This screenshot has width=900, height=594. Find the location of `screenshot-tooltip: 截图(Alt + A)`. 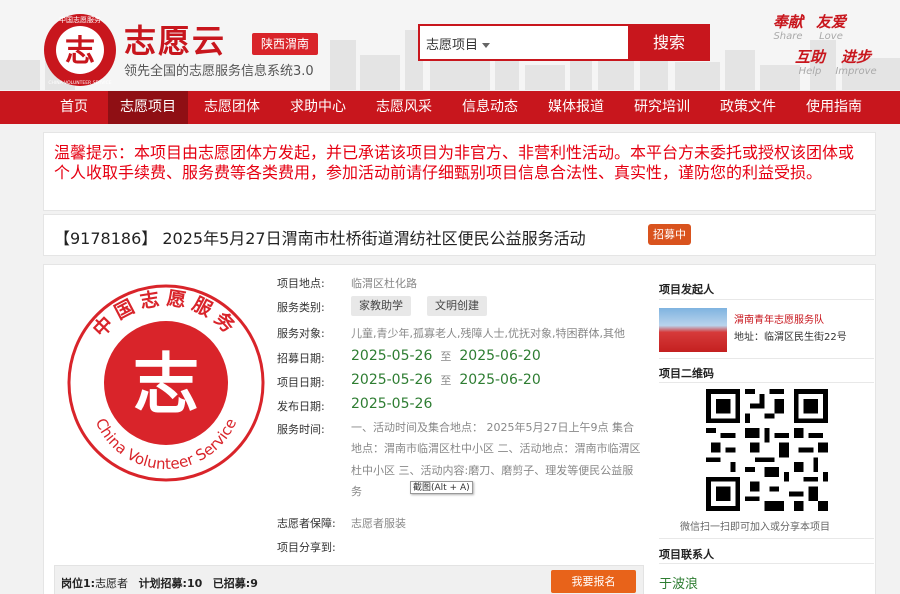

screenshot-tooltip: 截图(Alt + A) is located at coordinates (441, 487).